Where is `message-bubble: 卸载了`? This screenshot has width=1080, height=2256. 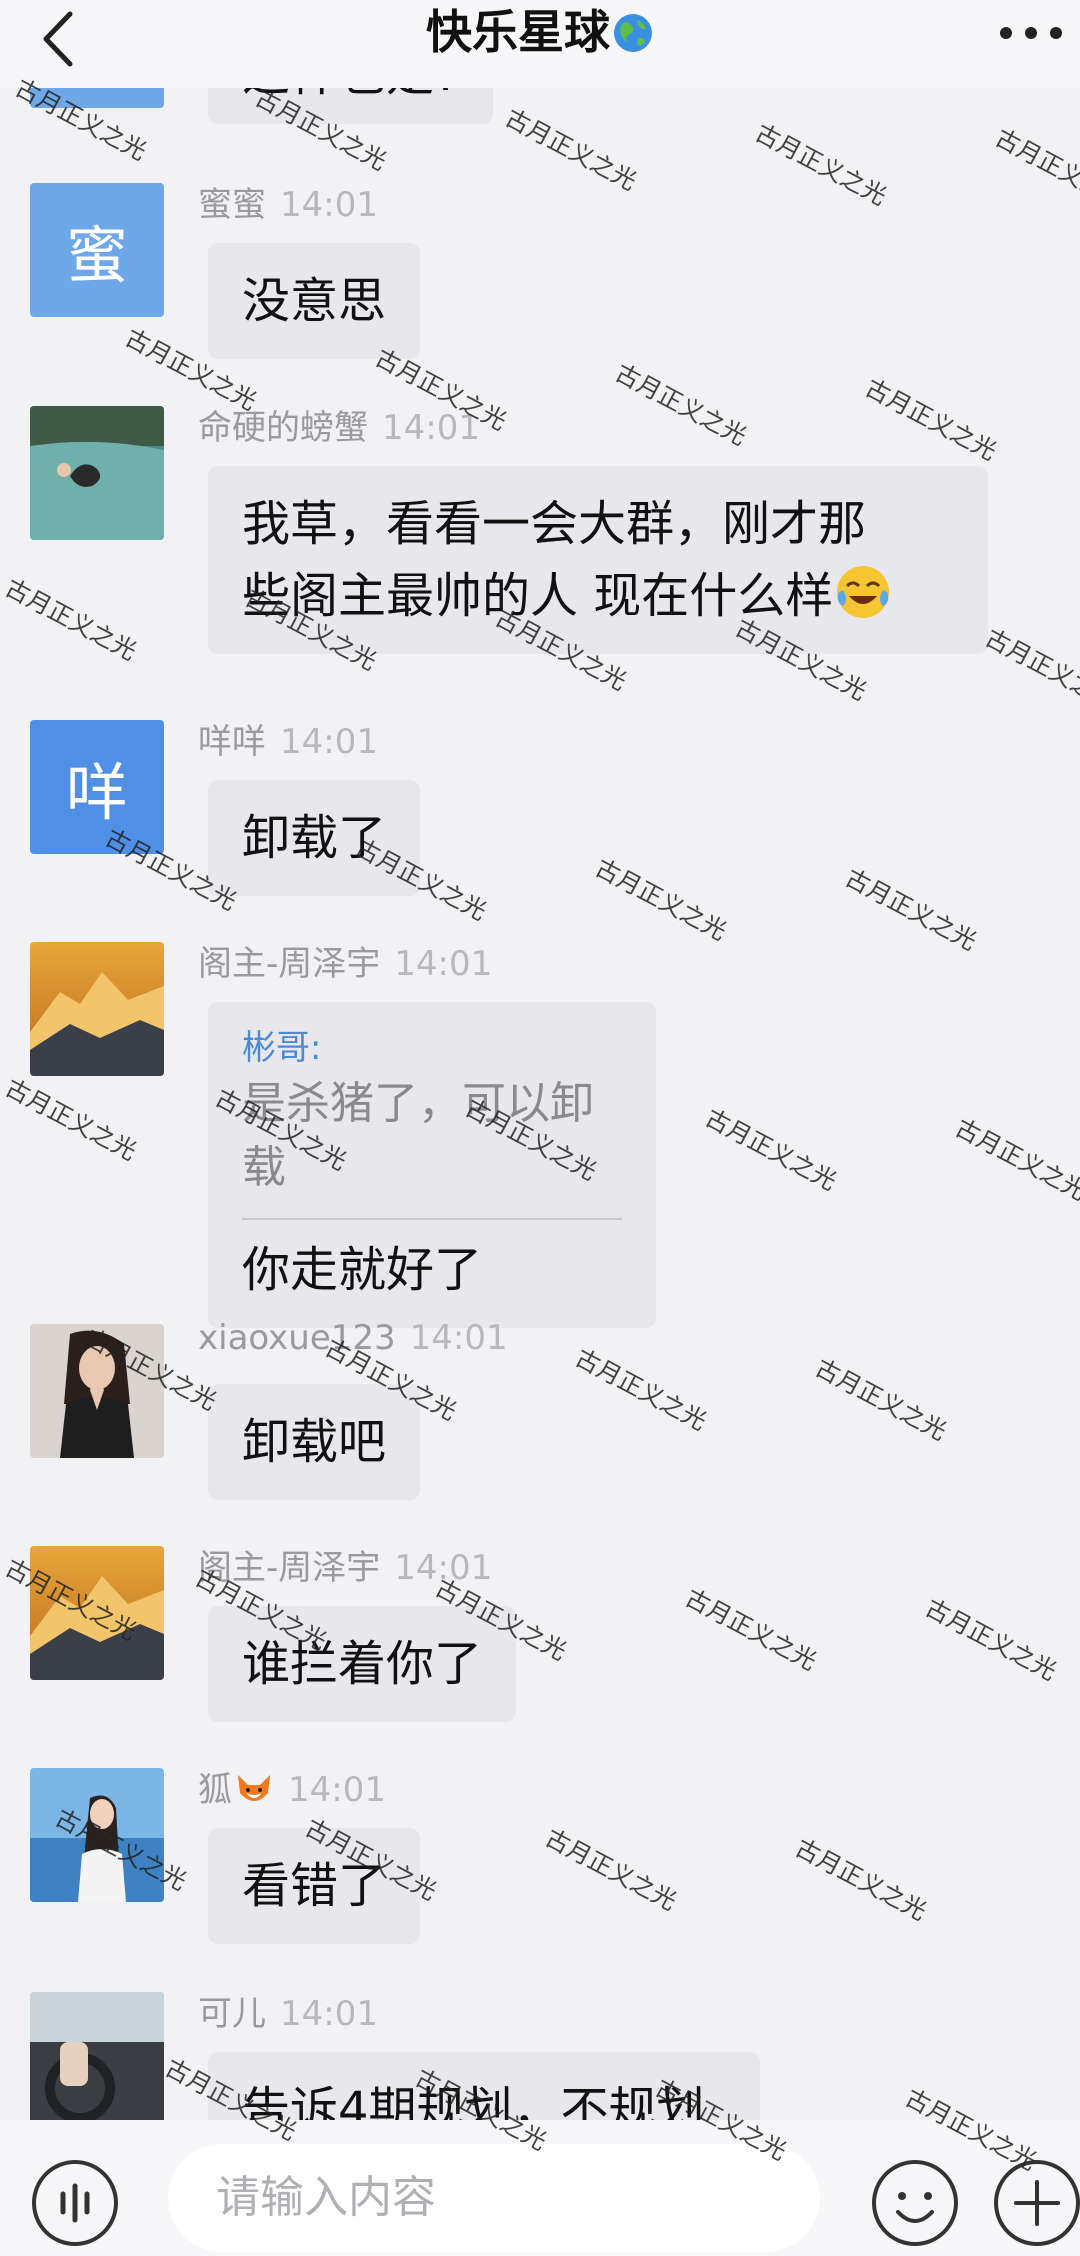
message-bubble: 卸载了 is located at coordinates (314, 838).